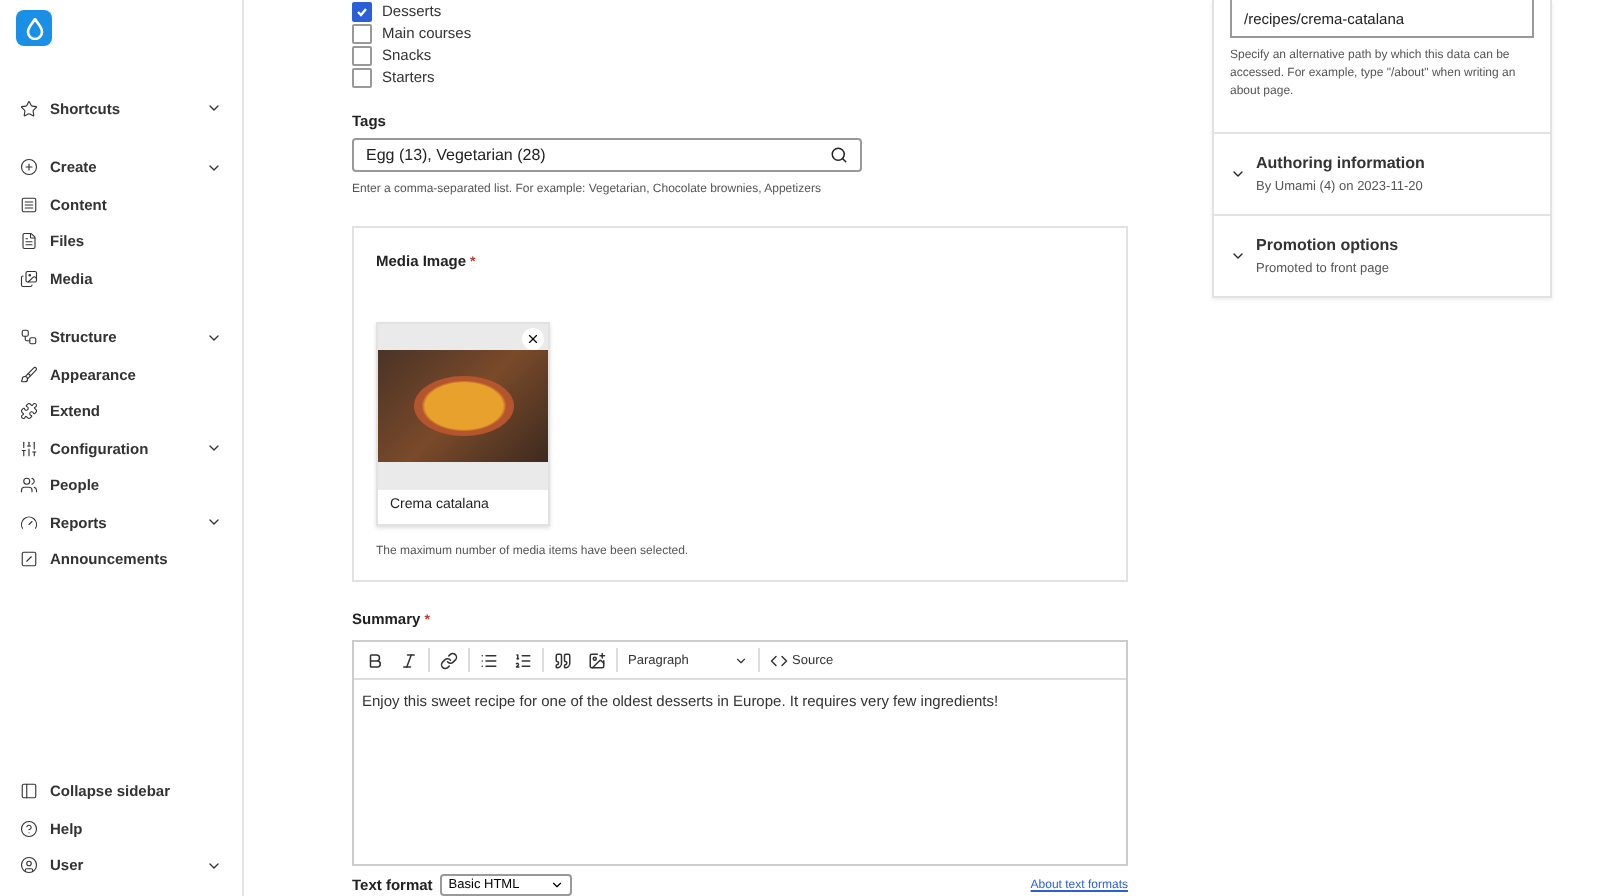  I want to click on check-icon, so click(362, 11).